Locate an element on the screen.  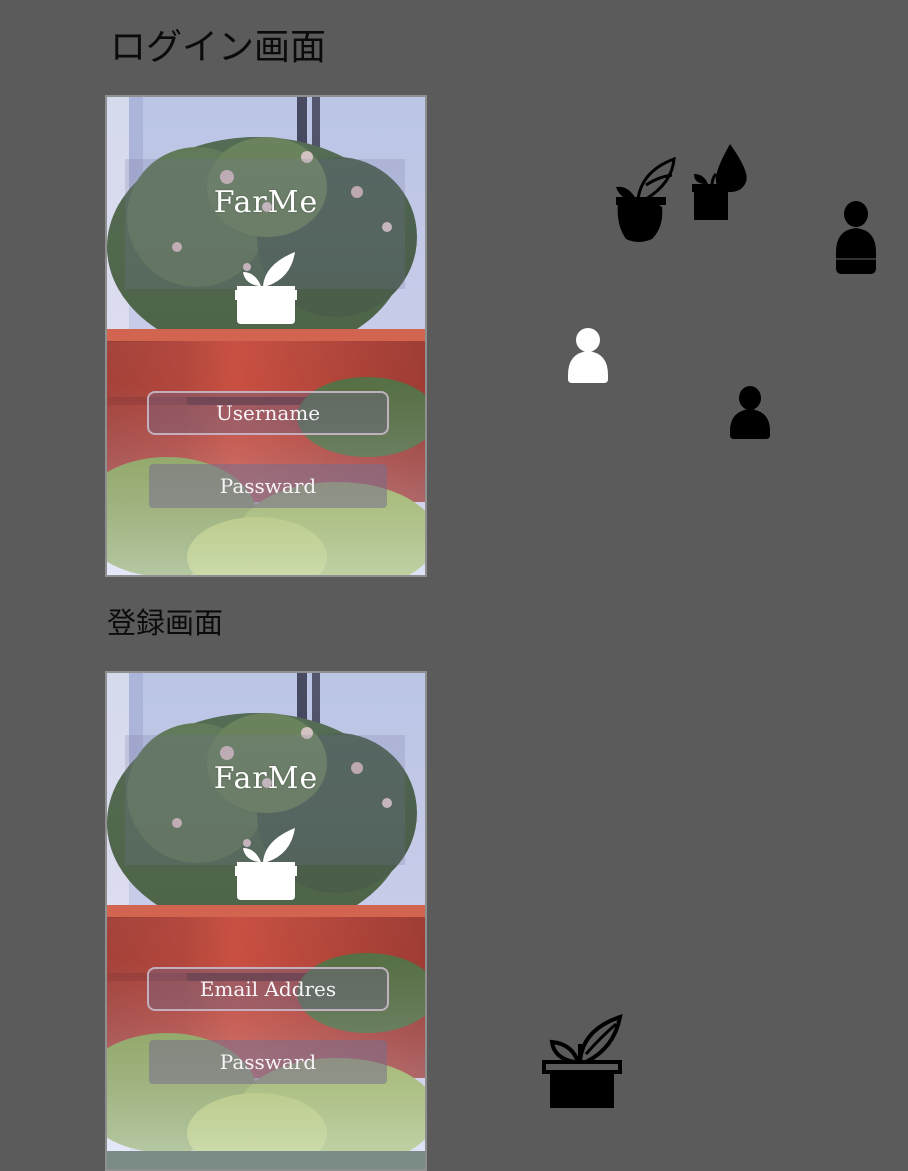
plant-water-drop-icon is located at coordinates (719, 182).